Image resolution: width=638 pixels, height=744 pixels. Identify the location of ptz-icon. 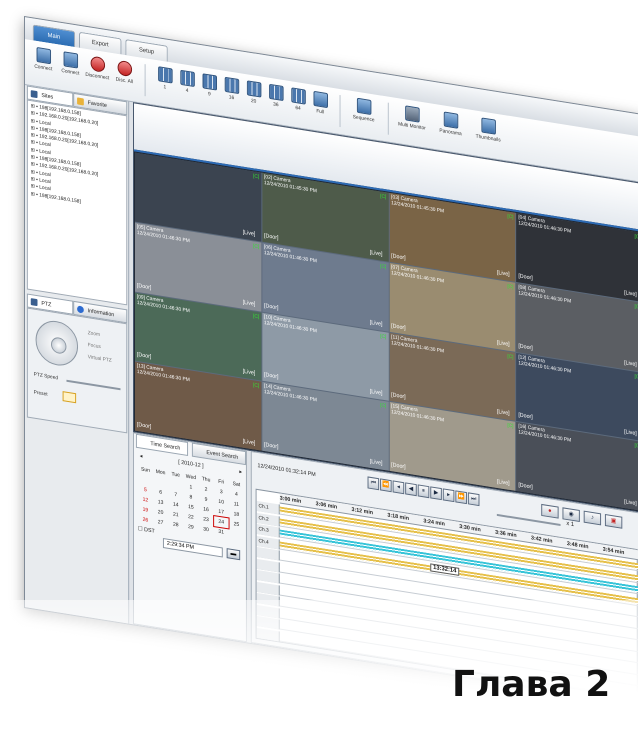
(34, 302).